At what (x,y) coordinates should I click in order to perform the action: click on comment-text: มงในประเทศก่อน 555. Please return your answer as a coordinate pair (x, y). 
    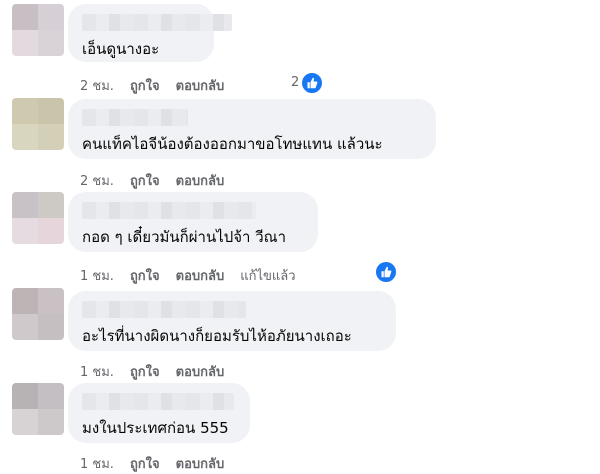
    Looking at the image, I should click on (155, 428).